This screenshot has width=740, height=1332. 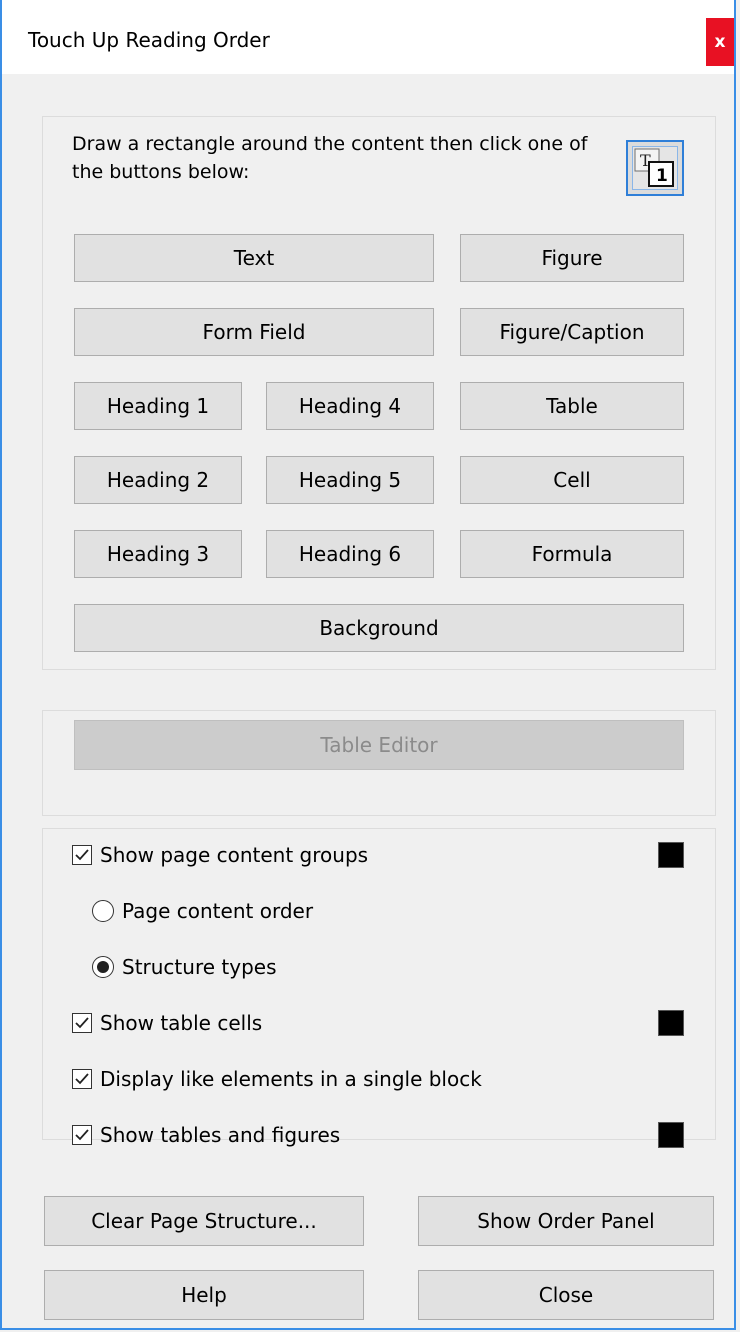 I want to click on show-order-panel-button: Show Order Panel, so click(x=566, y=1221).